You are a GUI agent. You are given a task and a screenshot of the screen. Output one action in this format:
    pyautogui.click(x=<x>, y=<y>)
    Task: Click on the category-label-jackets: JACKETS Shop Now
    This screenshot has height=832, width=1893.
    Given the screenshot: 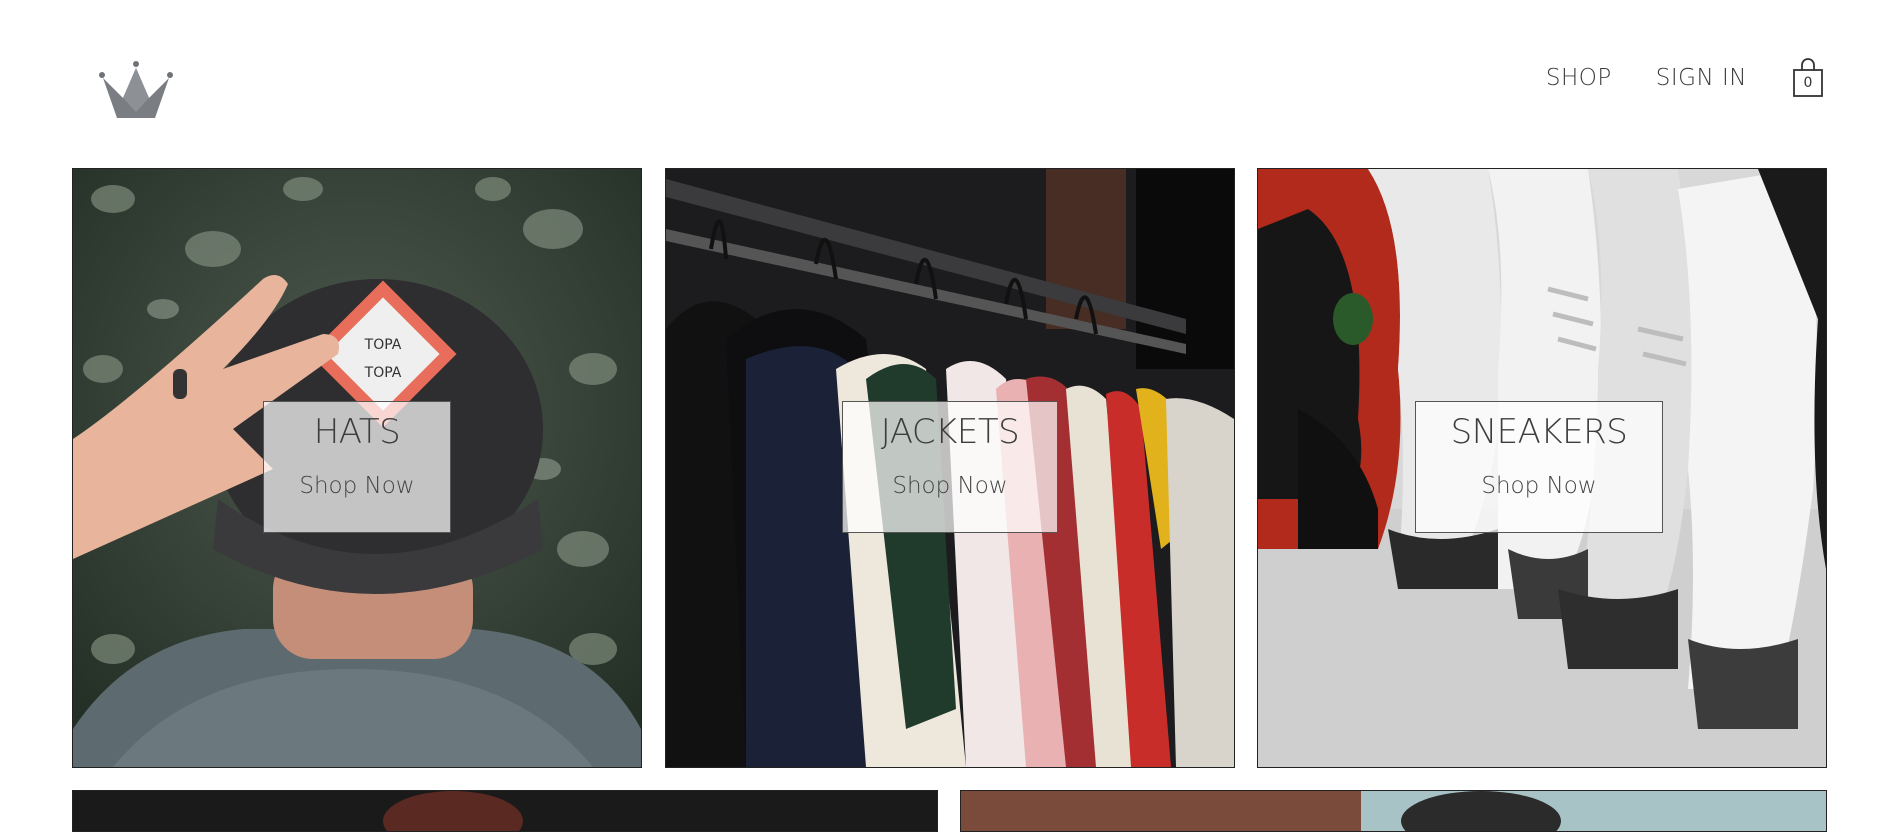 What is the action you would take?
    pyautogui.click(x=950, y=467)
    